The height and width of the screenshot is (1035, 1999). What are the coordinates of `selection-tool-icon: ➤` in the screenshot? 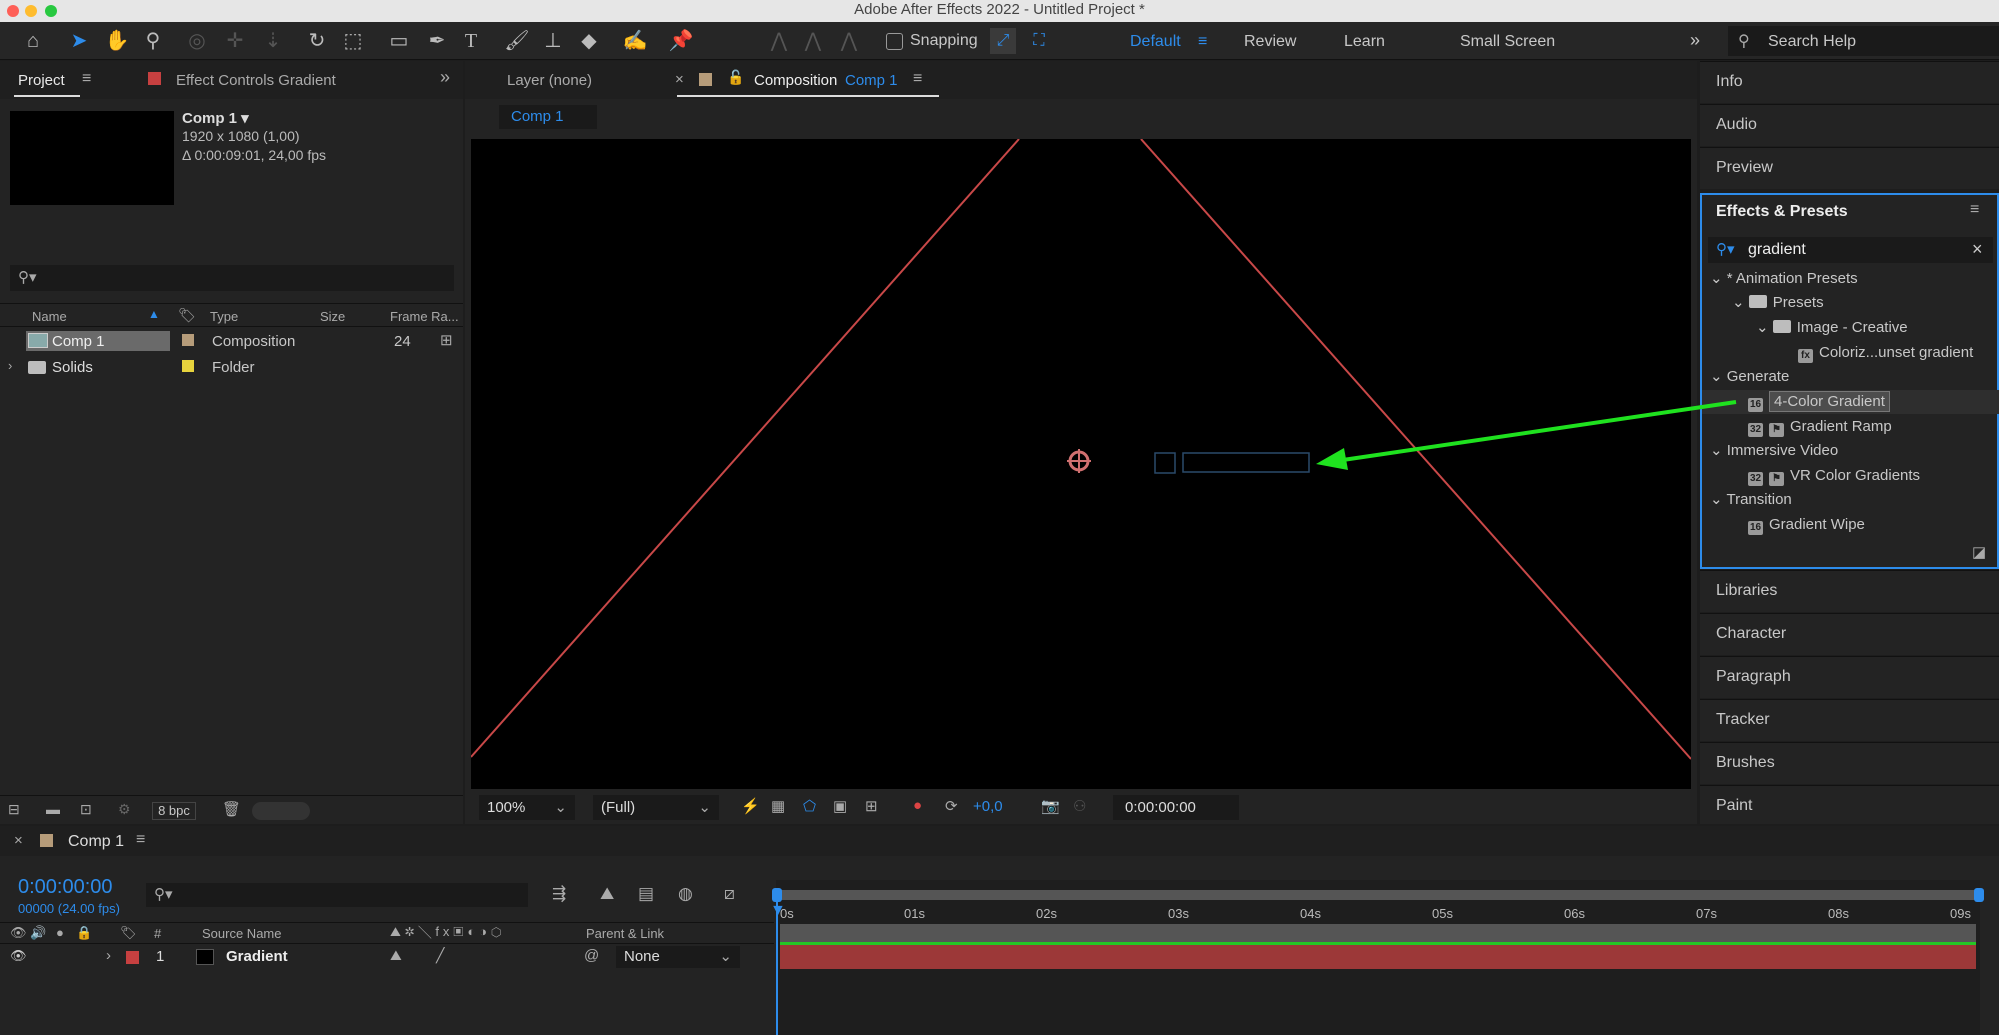 It's located at (79, 41).